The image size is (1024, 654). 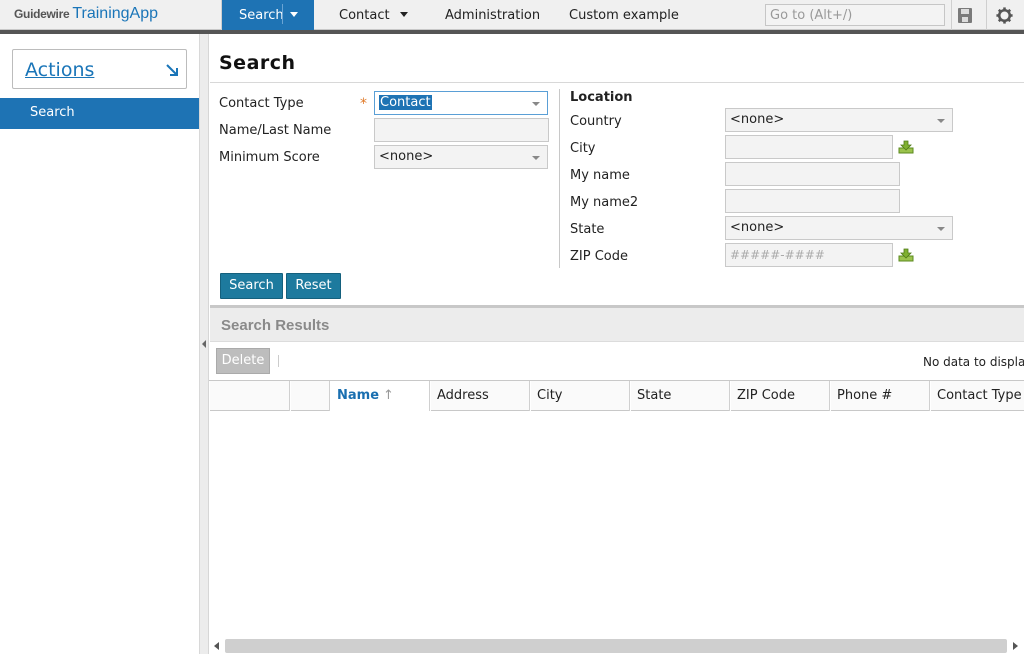 I want to click on panel-splitter, so click(x=204, y=344).